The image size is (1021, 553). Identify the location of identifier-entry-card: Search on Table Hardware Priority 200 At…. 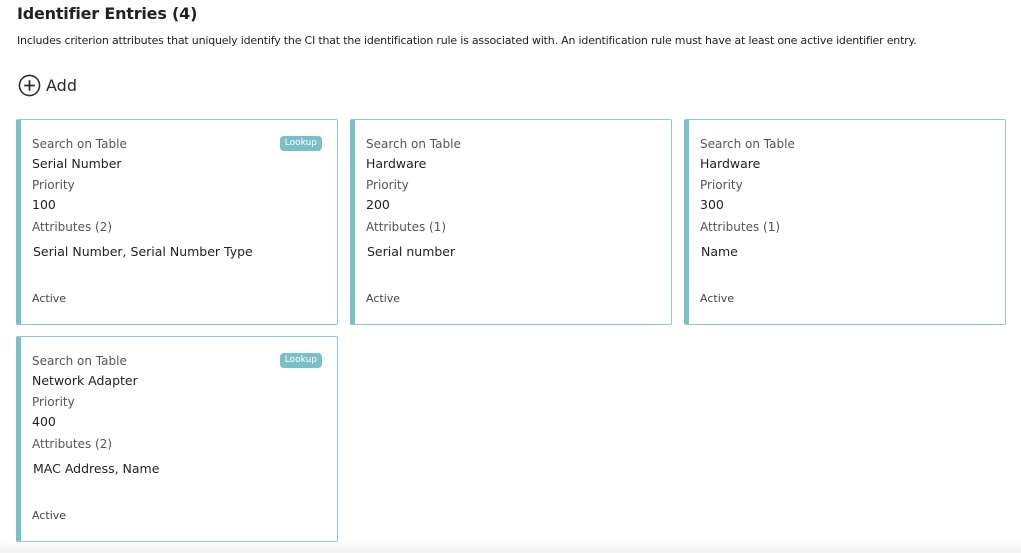
(511, 222).